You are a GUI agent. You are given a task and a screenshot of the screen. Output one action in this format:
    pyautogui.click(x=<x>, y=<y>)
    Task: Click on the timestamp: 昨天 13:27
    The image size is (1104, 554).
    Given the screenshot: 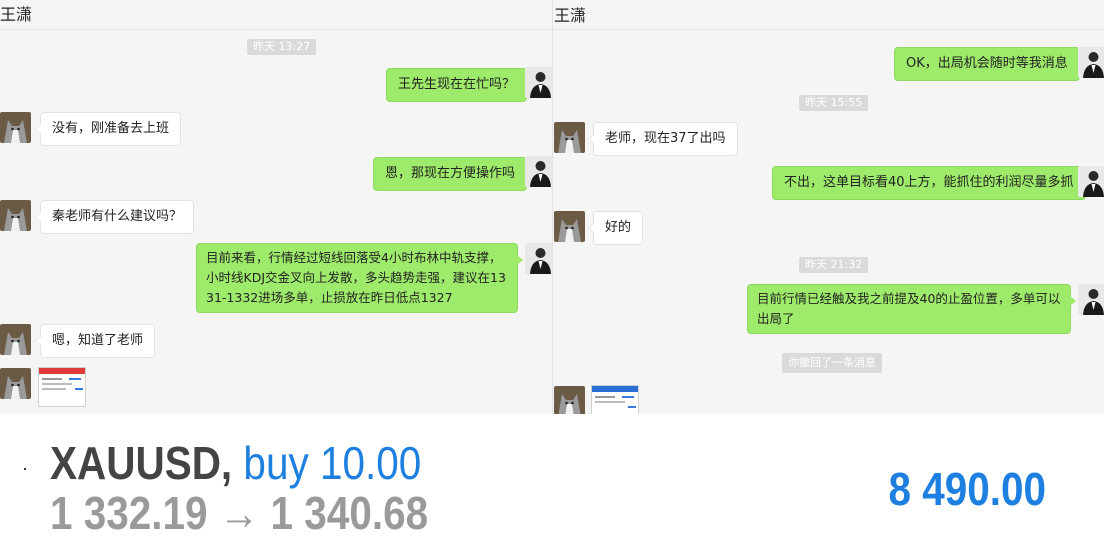 What is the action you would take?
    pyautogui.click(x=282, y=47)
    